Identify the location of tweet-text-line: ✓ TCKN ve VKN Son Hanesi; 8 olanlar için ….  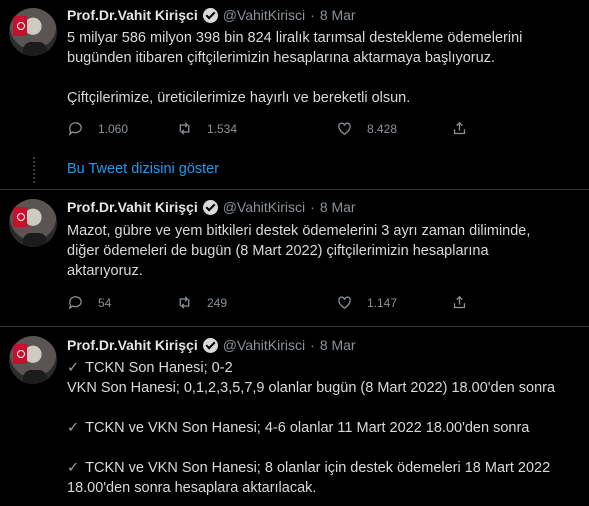
(309, 468).